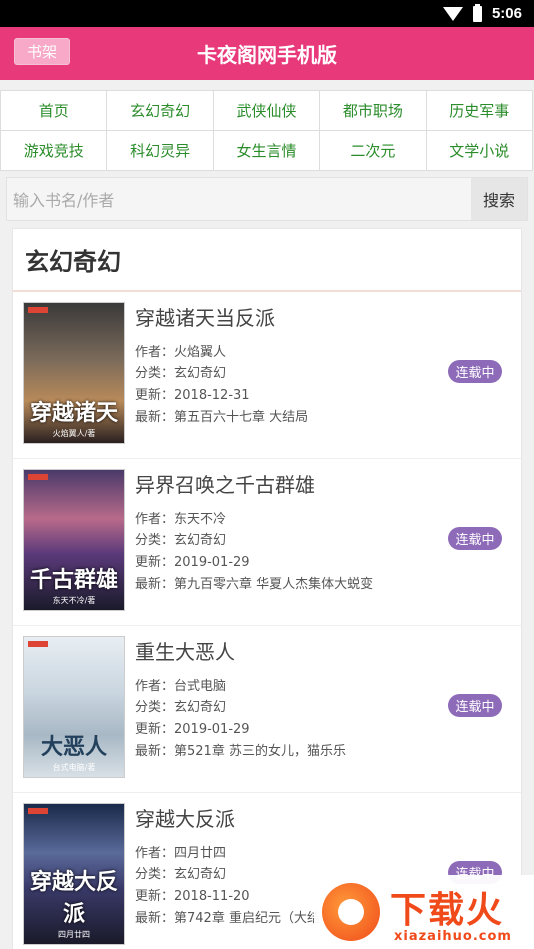 The height and width of the screenshot is (949, 534). Describe the element at coordinates (185, 650) in the screenshot. I see `book-title: 重生大恶人` at that location.